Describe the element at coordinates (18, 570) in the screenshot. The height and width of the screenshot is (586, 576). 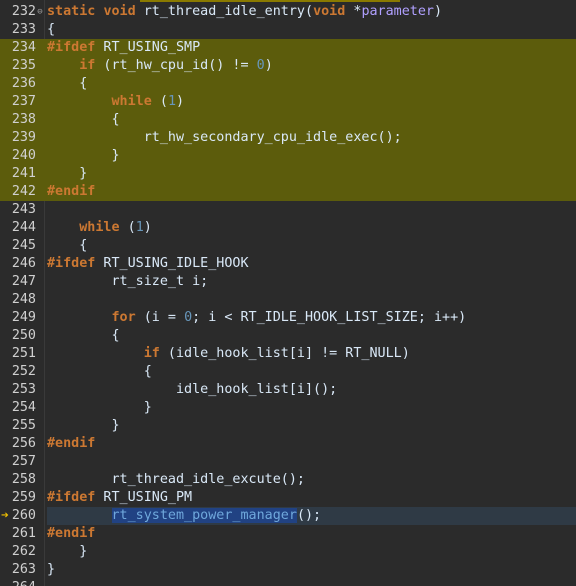
I see `line-number: 263` at that location.